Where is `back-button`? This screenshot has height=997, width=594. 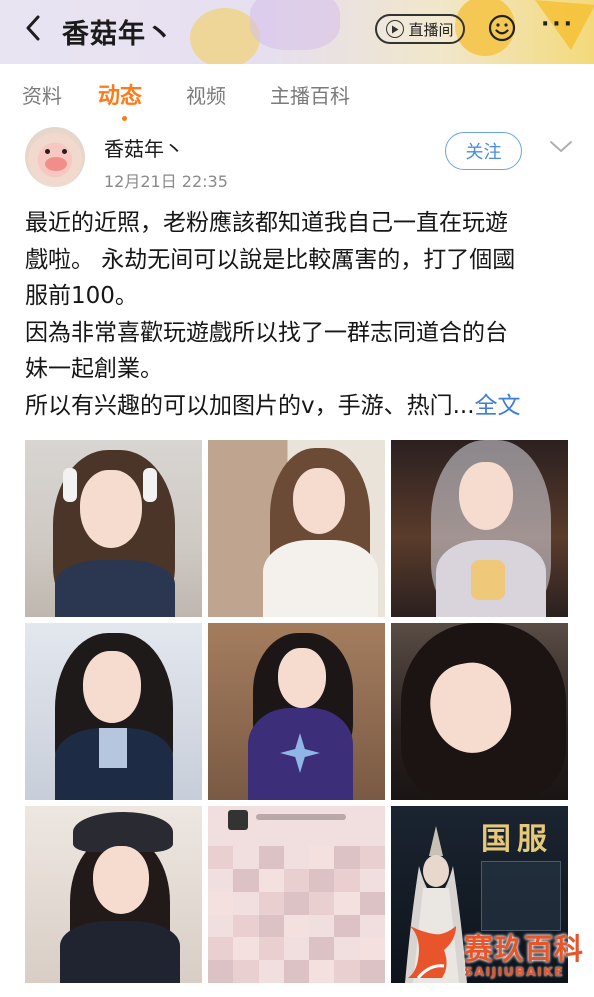 back-button is located at coordinates (33, 28).